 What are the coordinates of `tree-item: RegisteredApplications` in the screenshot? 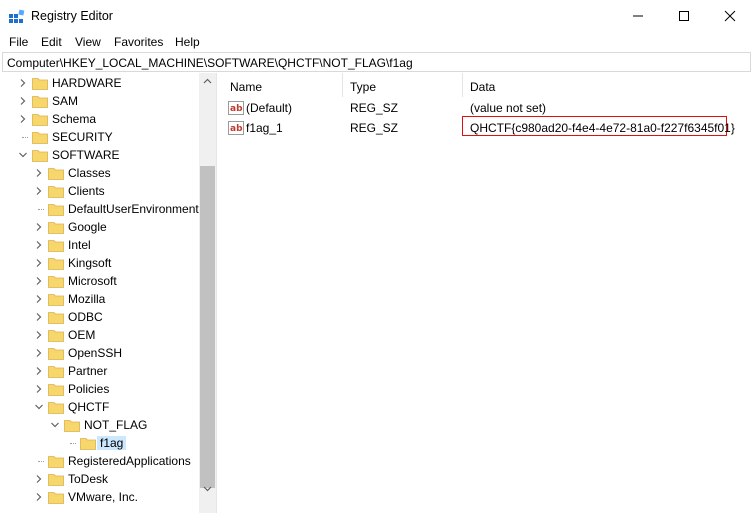 It's located at (100, 461).